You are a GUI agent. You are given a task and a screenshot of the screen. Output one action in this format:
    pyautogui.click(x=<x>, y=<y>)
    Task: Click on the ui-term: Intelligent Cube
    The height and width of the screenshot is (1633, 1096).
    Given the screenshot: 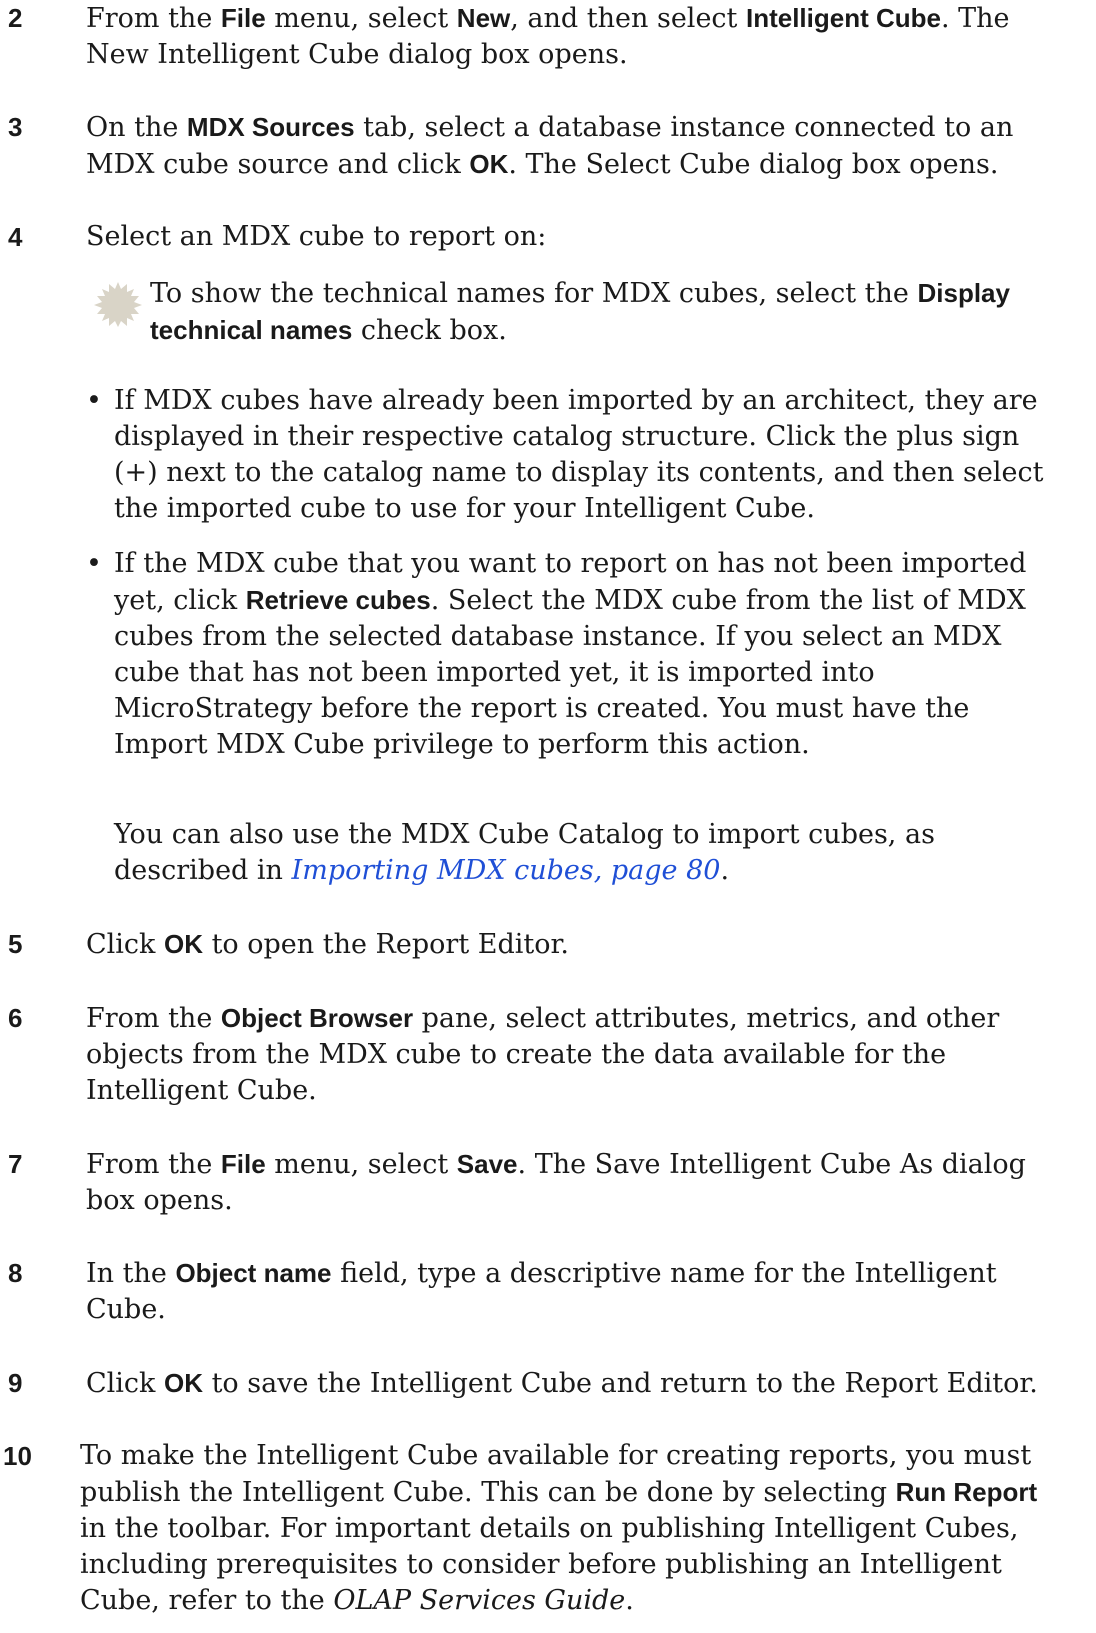 What is the action you would take?
    pyautogui.click(x=843, y=18)
    